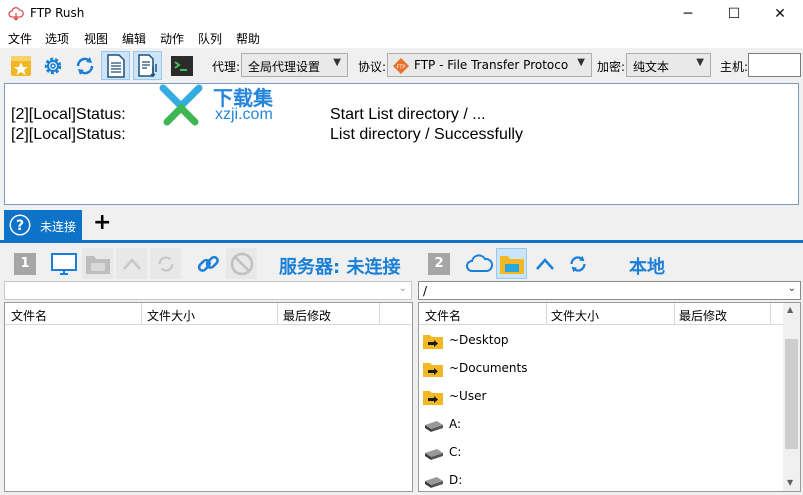 Image resolution: width=803 pixels, height=495 pixels. What do you see at coordinates (791, 394) in the screenshot?
I see `scrollbar-thumb` at bounding box center [791, 394].